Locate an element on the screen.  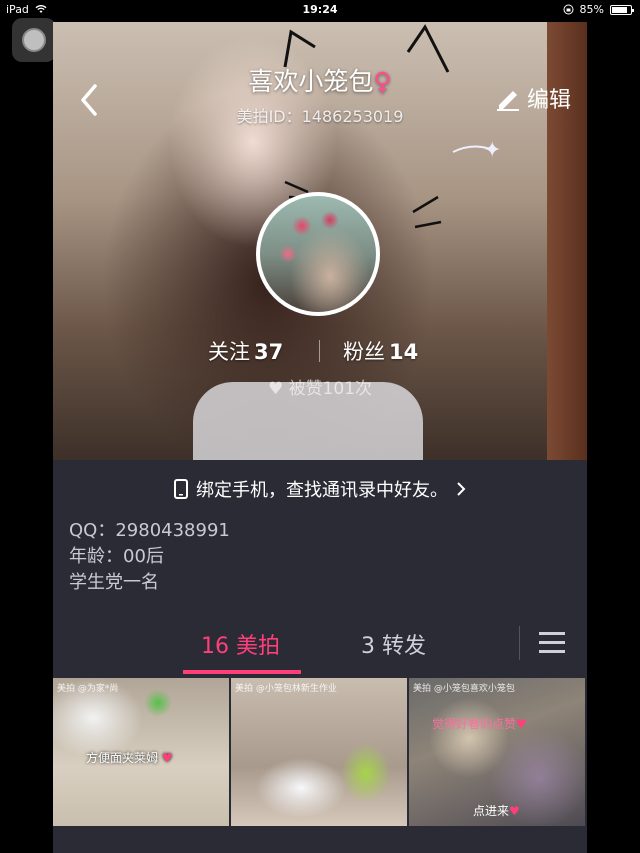
follow-stat: 关注 37 is located at coordinates (245, 351).